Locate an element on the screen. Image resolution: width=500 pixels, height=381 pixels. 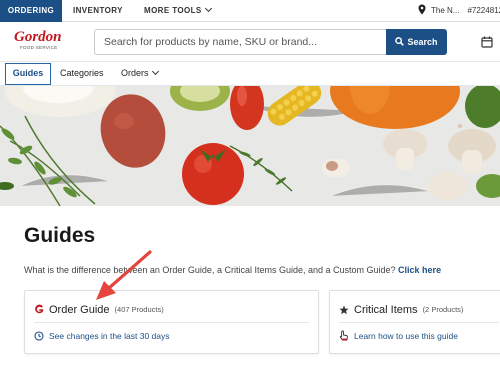
card-header: Order Guide (407 Products) is located at coordinates (99, 310).